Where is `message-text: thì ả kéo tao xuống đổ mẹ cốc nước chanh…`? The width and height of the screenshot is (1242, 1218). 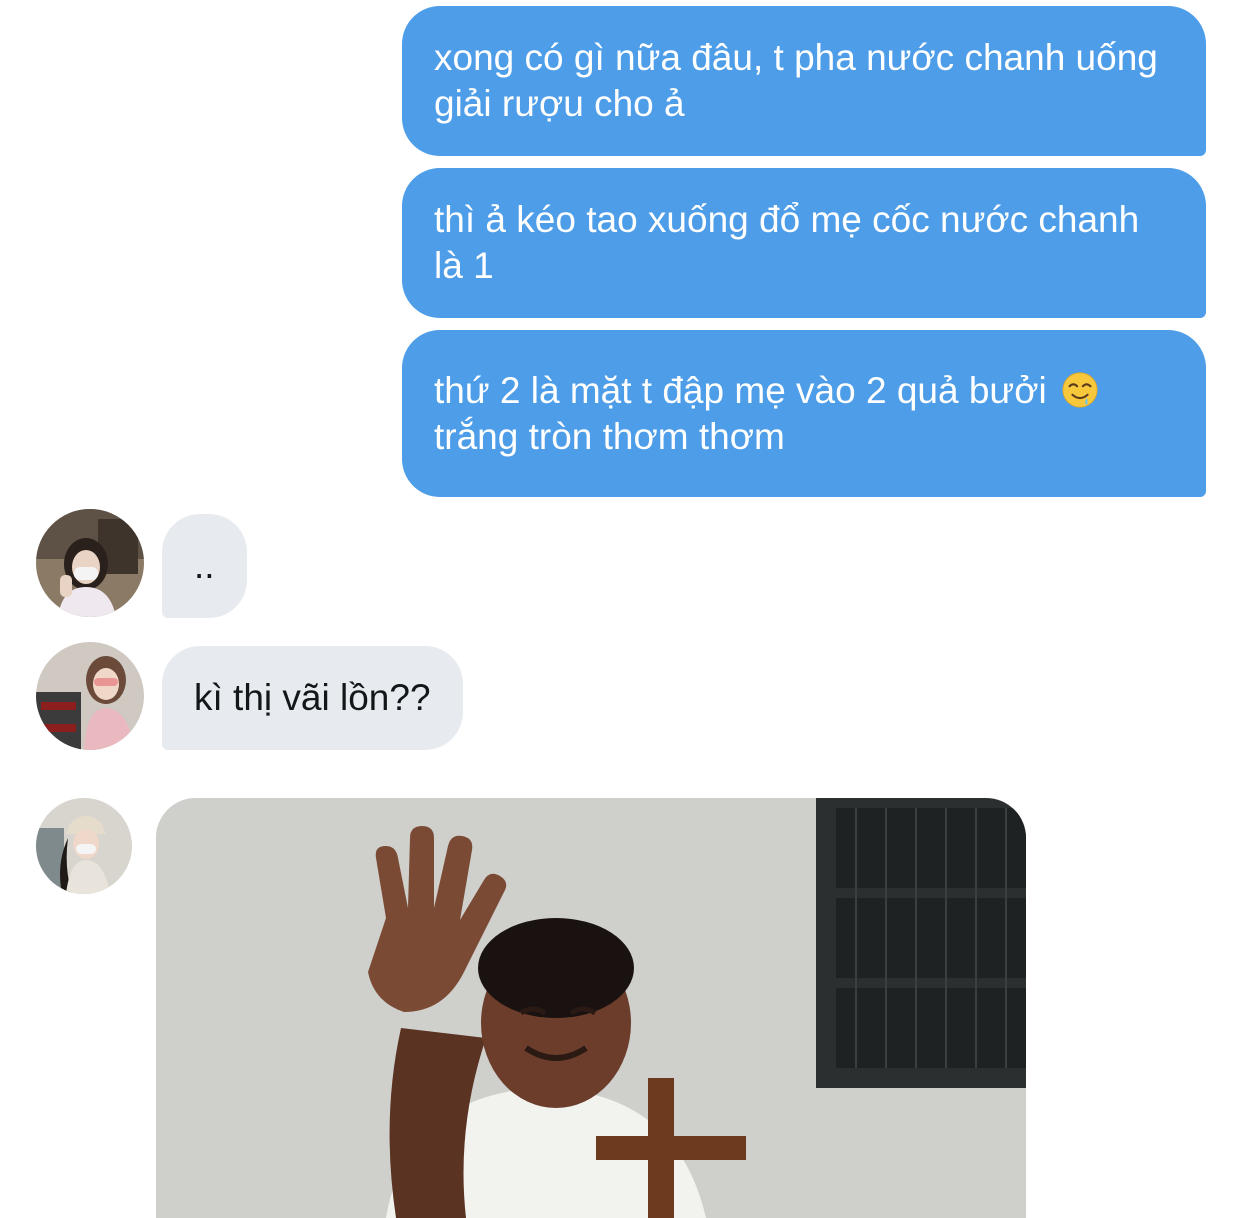 message-text: thì ả kéo tao xuống đổ mẹ cốc nước chanh… is located at coordinates (787, 242).